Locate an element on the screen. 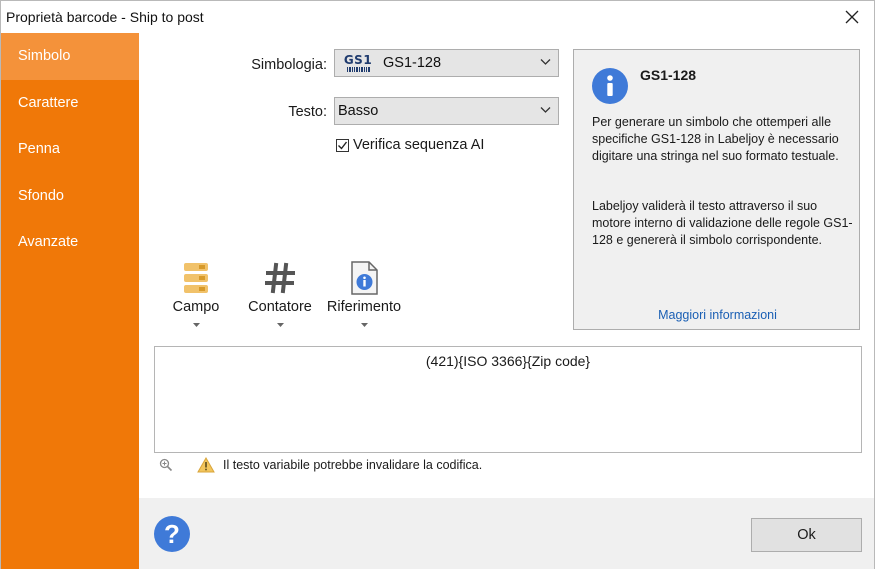  checkbox-box is located at coordinates (342, 145).